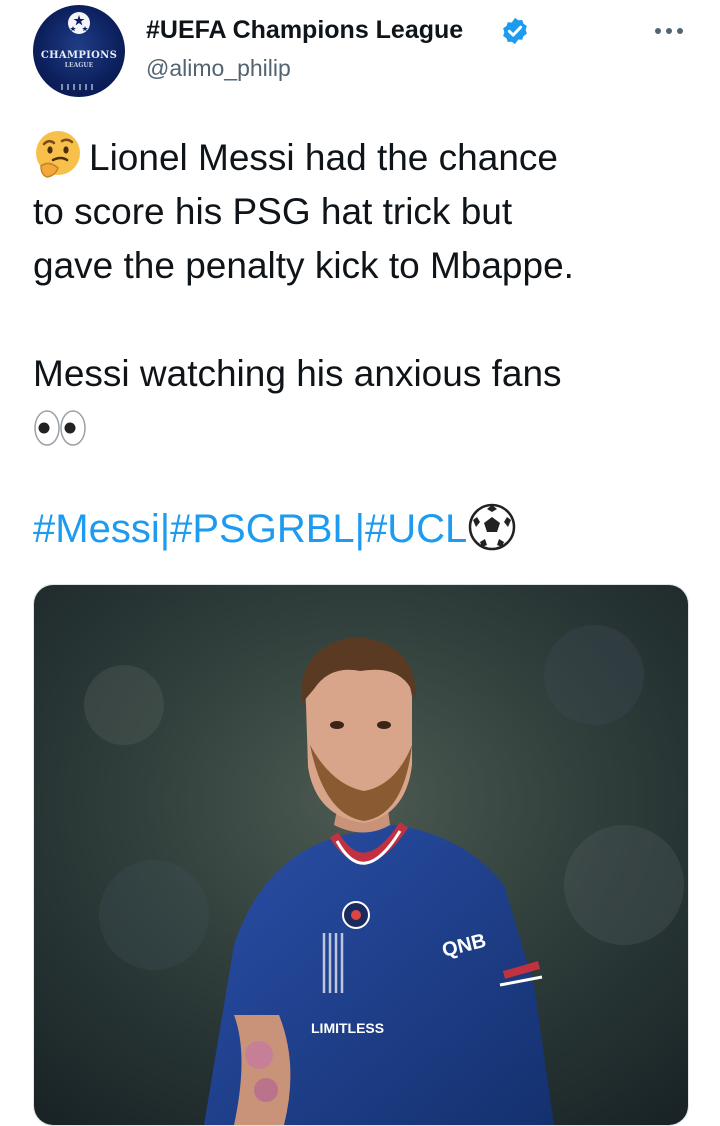  Describe the element at coordinates (58, 154) in the screenshot. I see `thinking-face-emoji-icon` at that location.